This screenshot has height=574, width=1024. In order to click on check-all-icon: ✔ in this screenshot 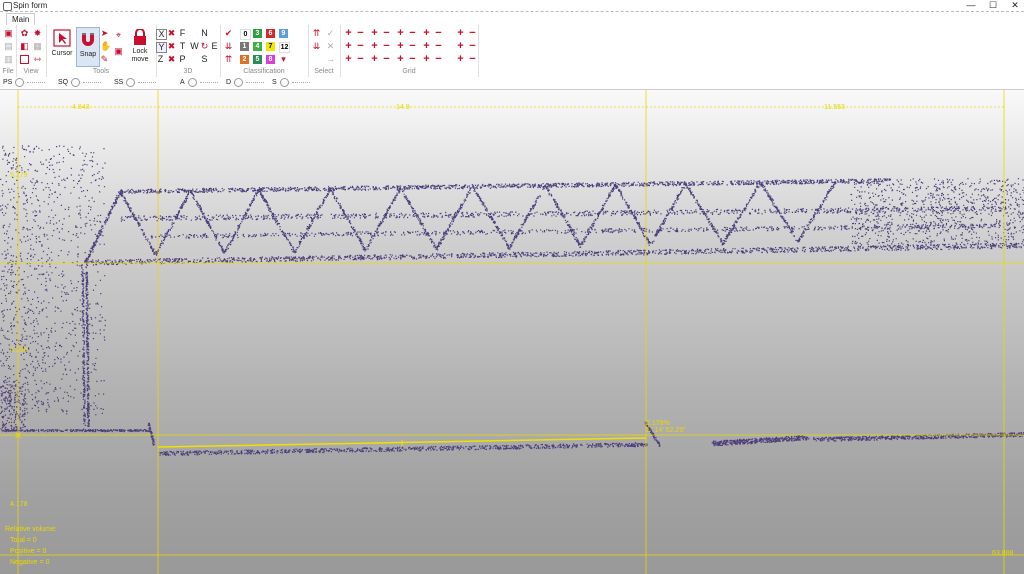, I will do `click(228, 33)`.